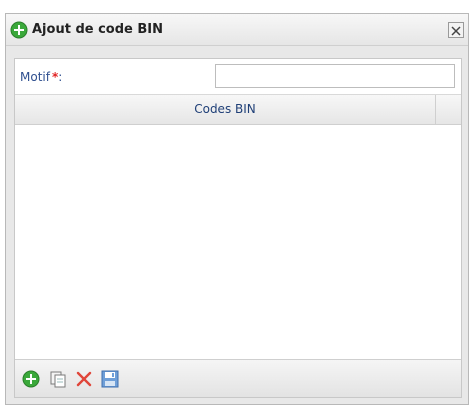  I want to click on copy-icon, so click(58, 379).